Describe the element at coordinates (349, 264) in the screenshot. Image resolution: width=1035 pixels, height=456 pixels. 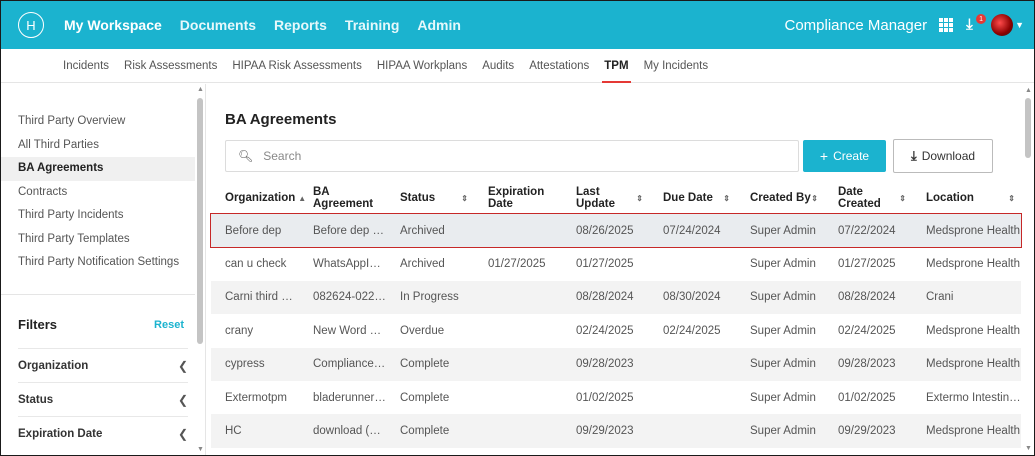
I see `table-cell: WhatsAppImage` at that location.